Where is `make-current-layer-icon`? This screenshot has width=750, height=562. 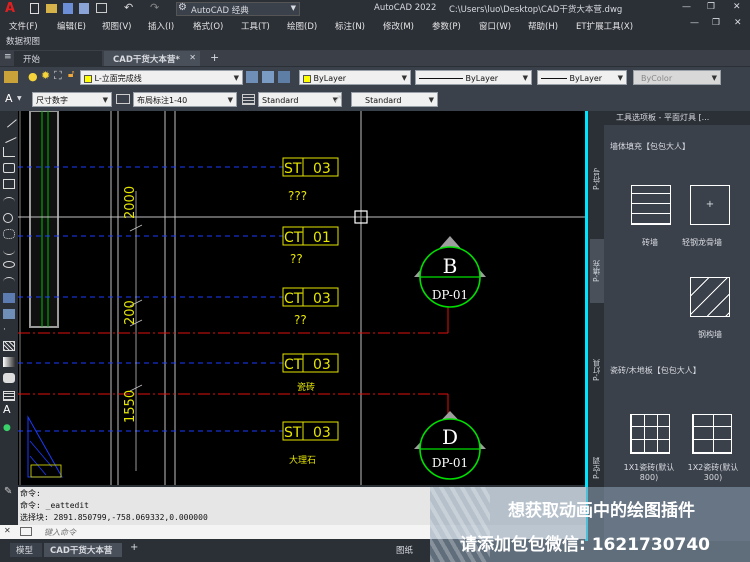 make-current-layer-icon is located at coordinates (252, 77).